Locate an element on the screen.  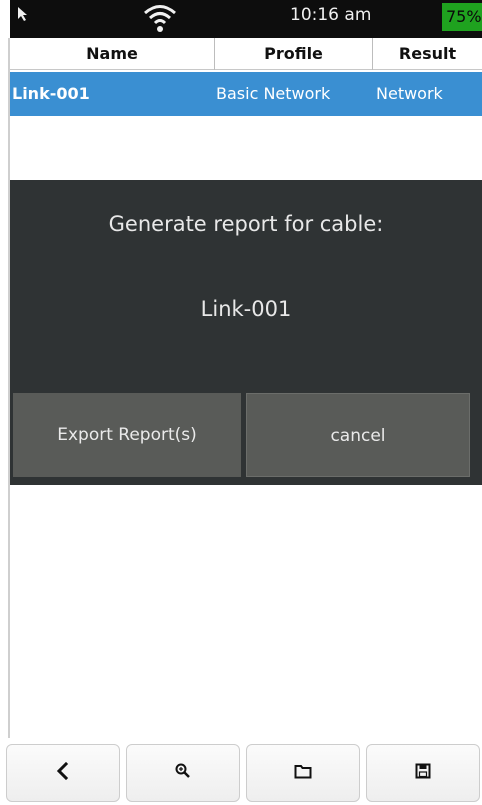
column-header-result: Result is located at coordinates (427, 54).